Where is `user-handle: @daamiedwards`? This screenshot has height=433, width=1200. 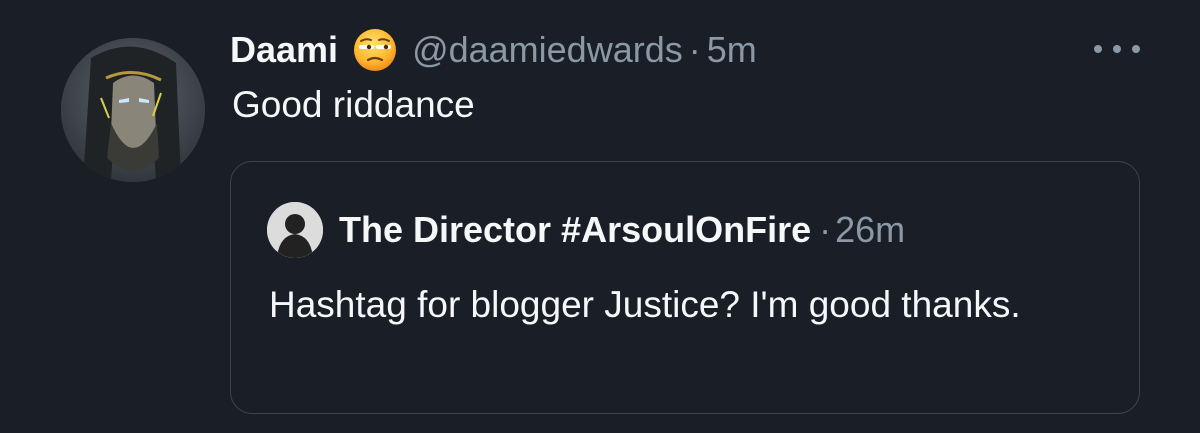
user-handle: @daamiedwards is located at coordinates (547, 50).